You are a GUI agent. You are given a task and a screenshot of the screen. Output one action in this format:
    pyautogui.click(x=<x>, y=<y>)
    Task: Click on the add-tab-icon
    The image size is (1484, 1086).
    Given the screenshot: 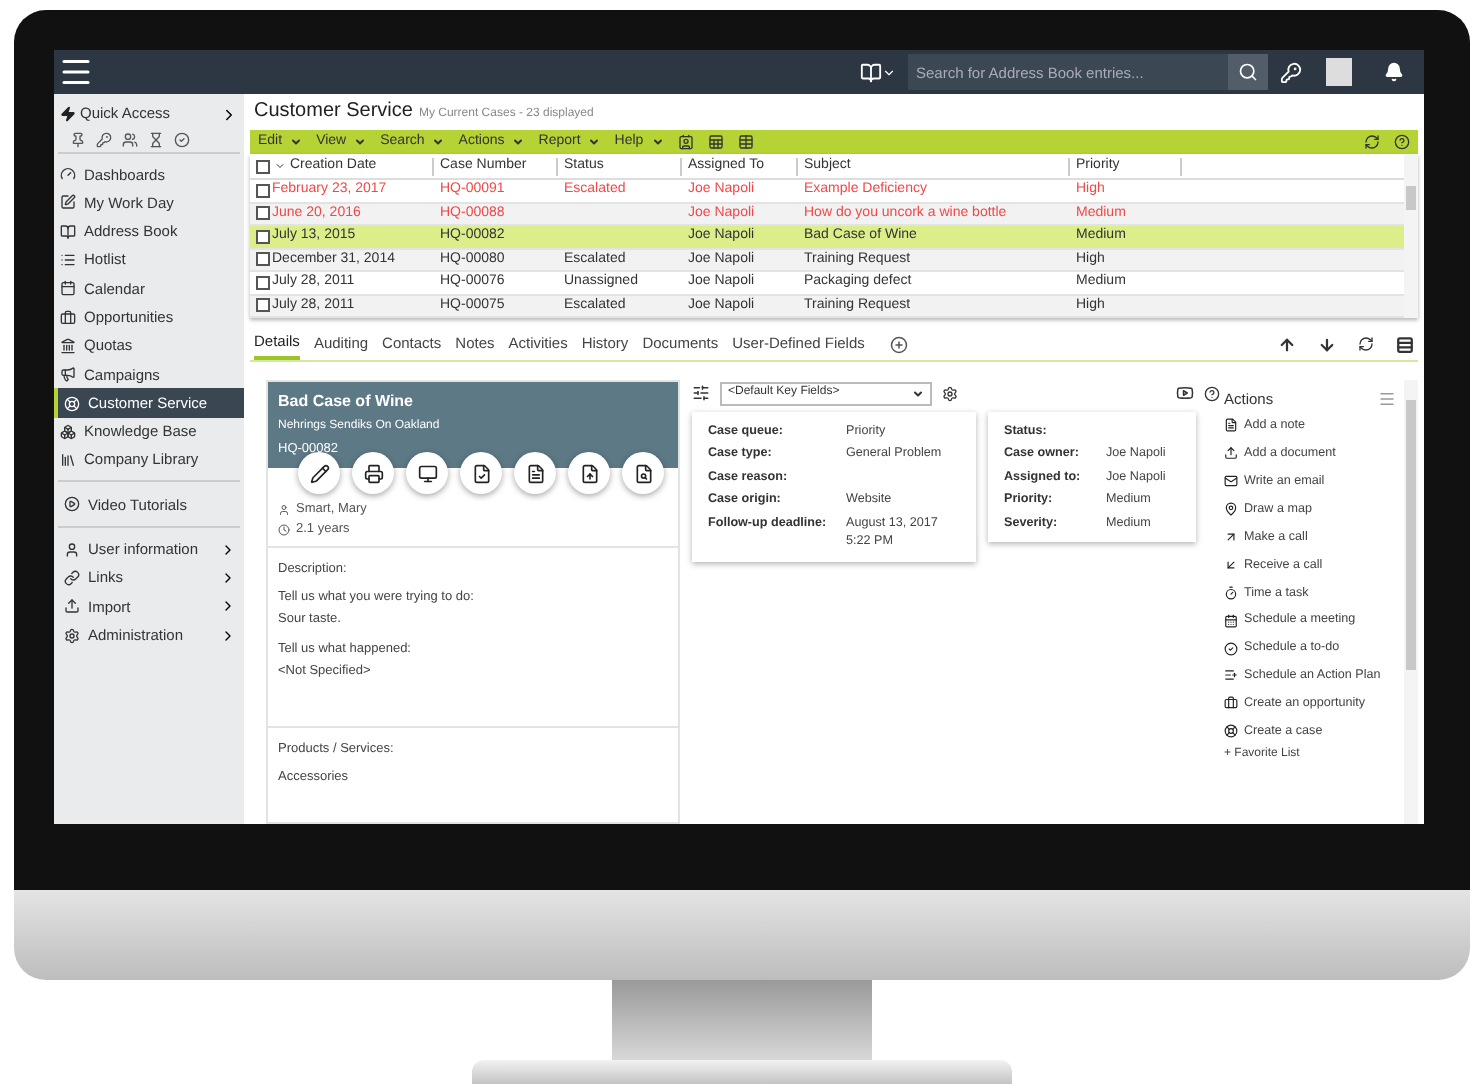 What is the action you would take?
    pyautogui.click(x=899, y=344)
    